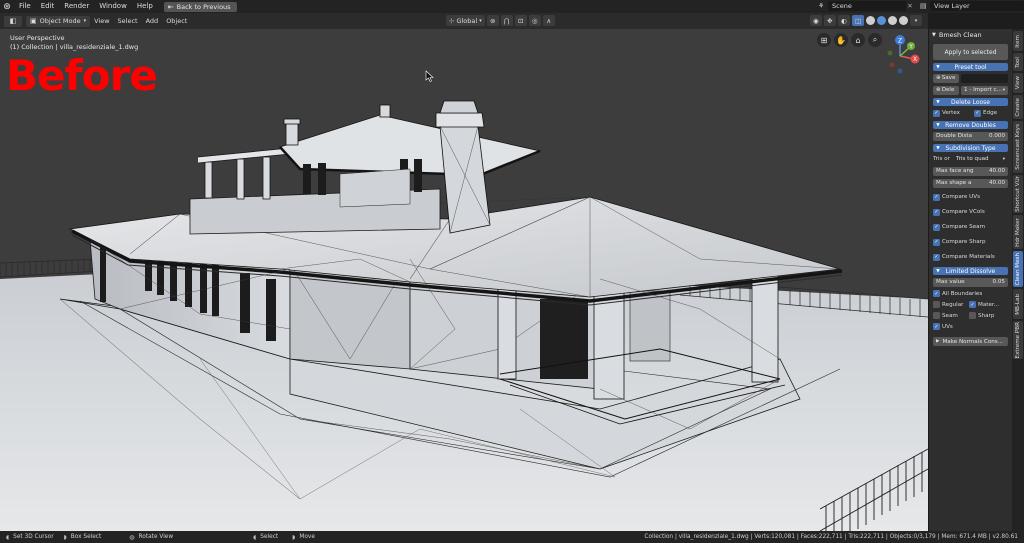 This screenshot has width=1024, height=543. I want to click on section-subdivision-type: ▼ Subdivision Type, so click(970, 148).